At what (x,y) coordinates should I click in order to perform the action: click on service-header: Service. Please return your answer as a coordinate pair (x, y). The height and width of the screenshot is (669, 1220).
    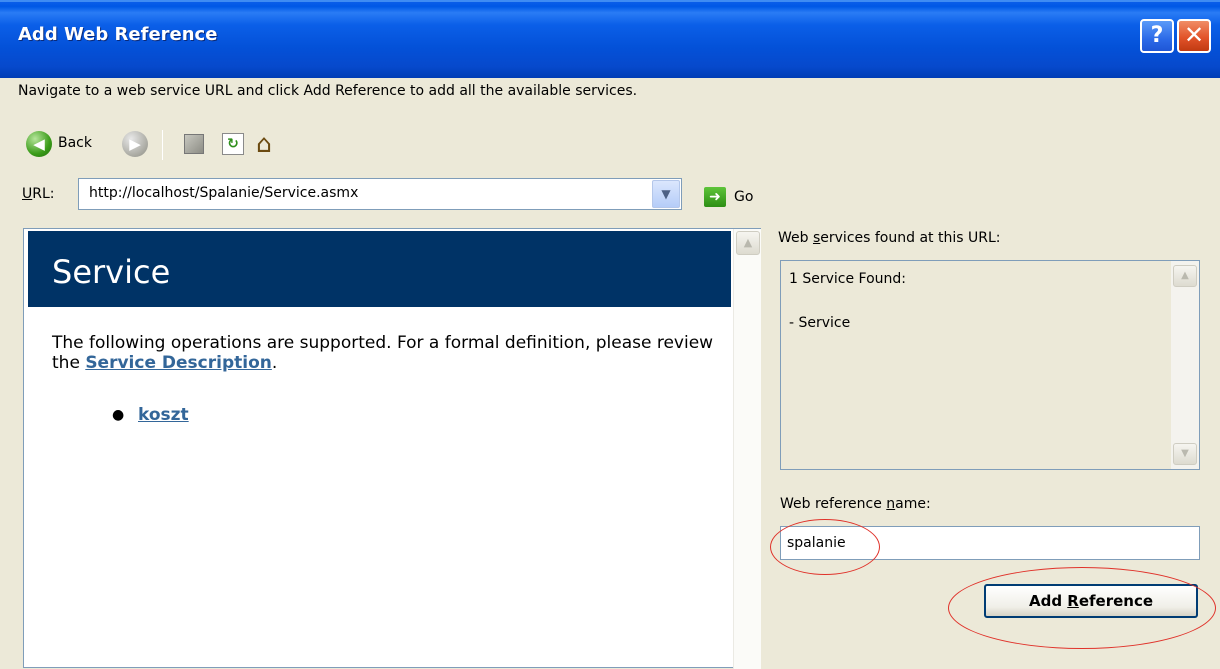
    Looking at the image, I should click on (379, 269).